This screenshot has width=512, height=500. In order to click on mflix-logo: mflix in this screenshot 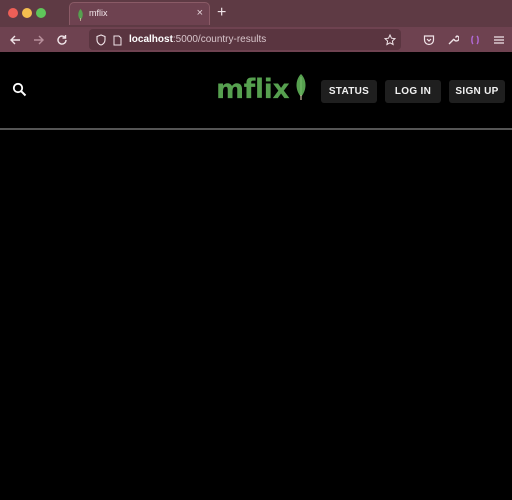, I will do `click(262, 89)`.